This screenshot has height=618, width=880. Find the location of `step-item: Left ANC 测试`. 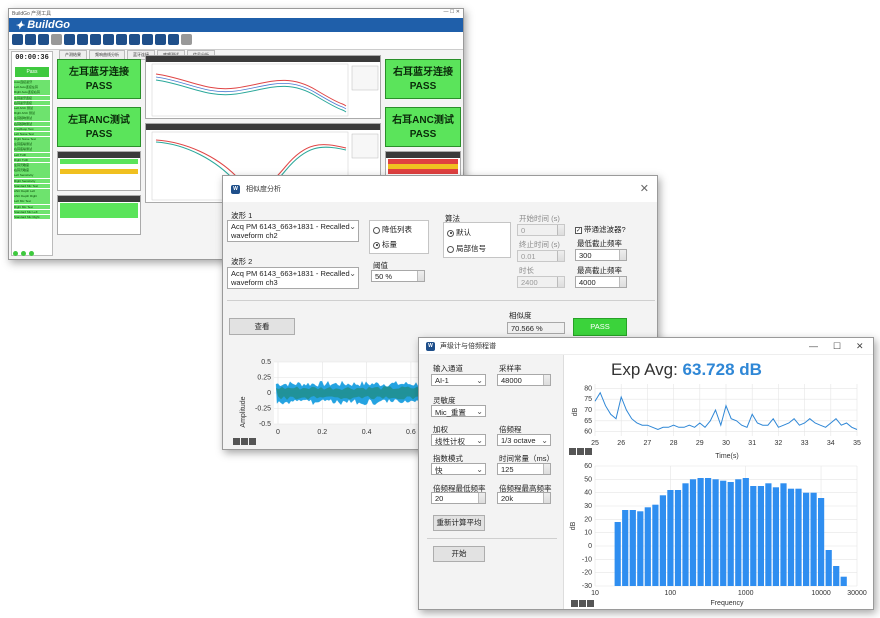

step-item: Left ANC 测试 is located at coordinates (32, 108).